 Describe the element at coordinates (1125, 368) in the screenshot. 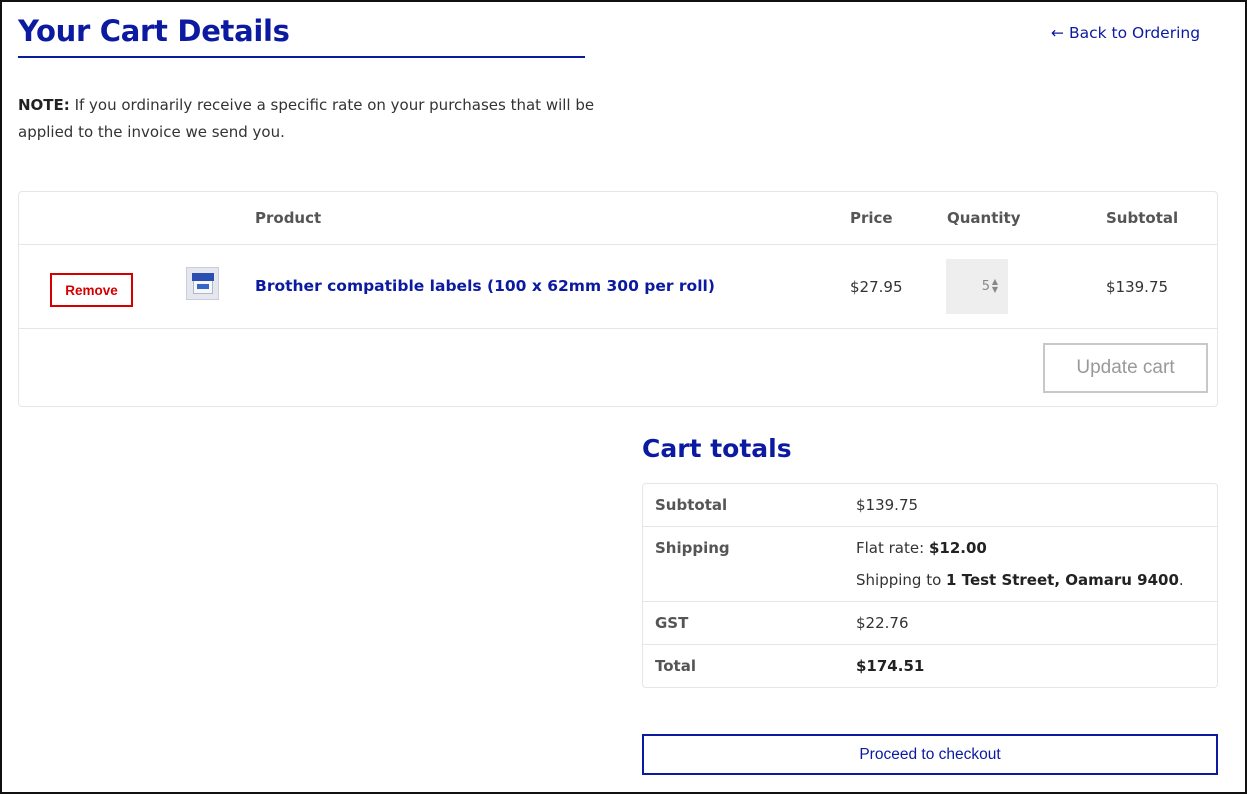

I see `update-cart-button: Update cart` at that location.